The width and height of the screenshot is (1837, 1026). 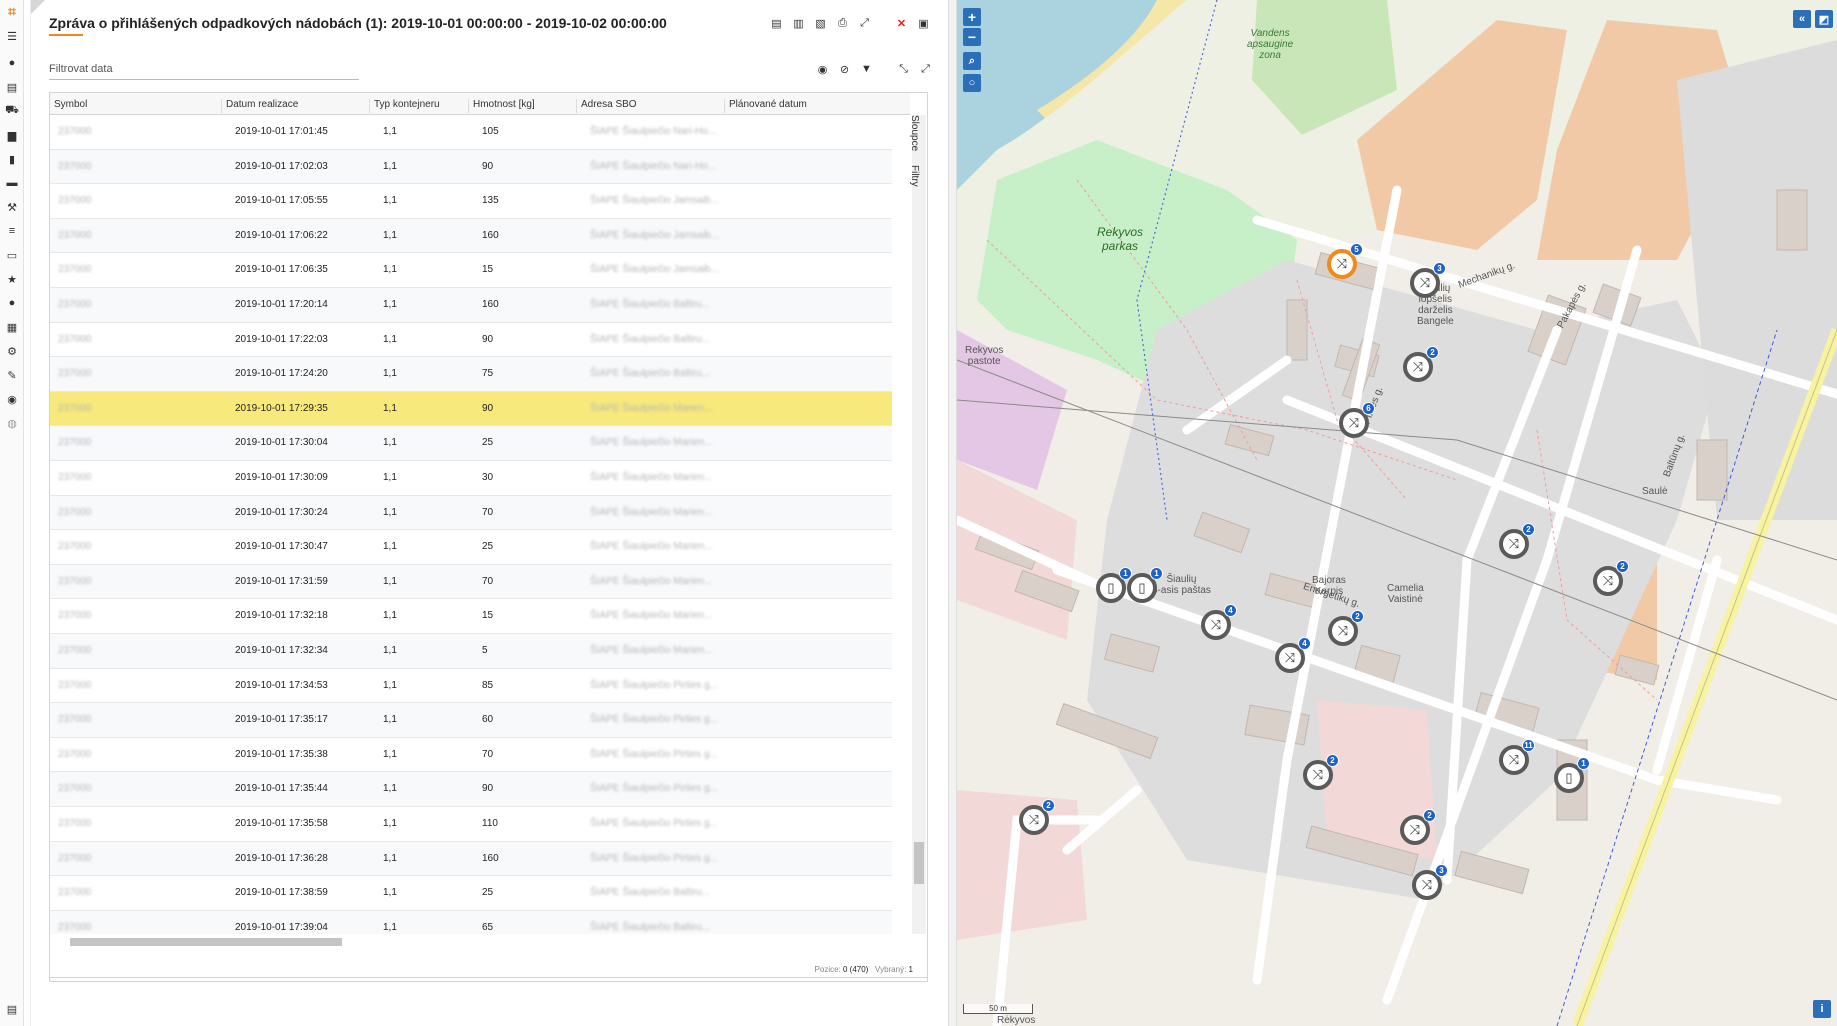 I want to click on user-icon: ◉, so click(x=12, y=399).